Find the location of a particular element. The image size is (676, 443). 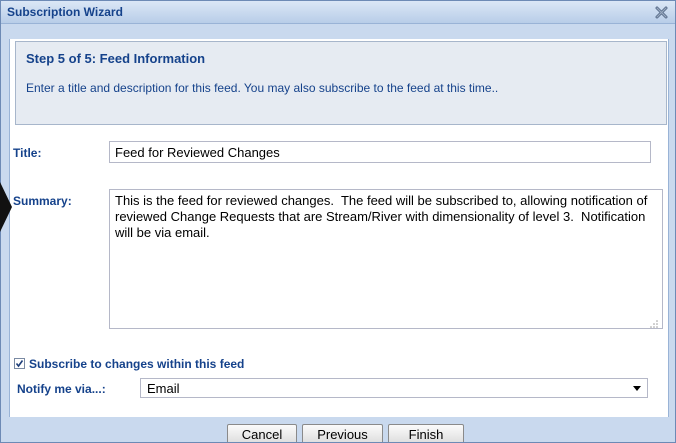

title-input is located at coordinates (380, 152).